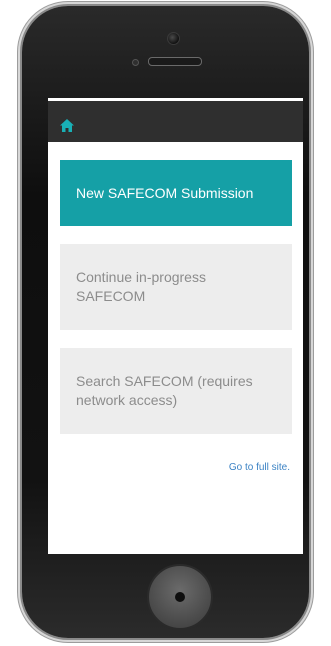 The width and height of the screenshot is (331, 646). I want to click on proximity-sensor, so click(135, 62).